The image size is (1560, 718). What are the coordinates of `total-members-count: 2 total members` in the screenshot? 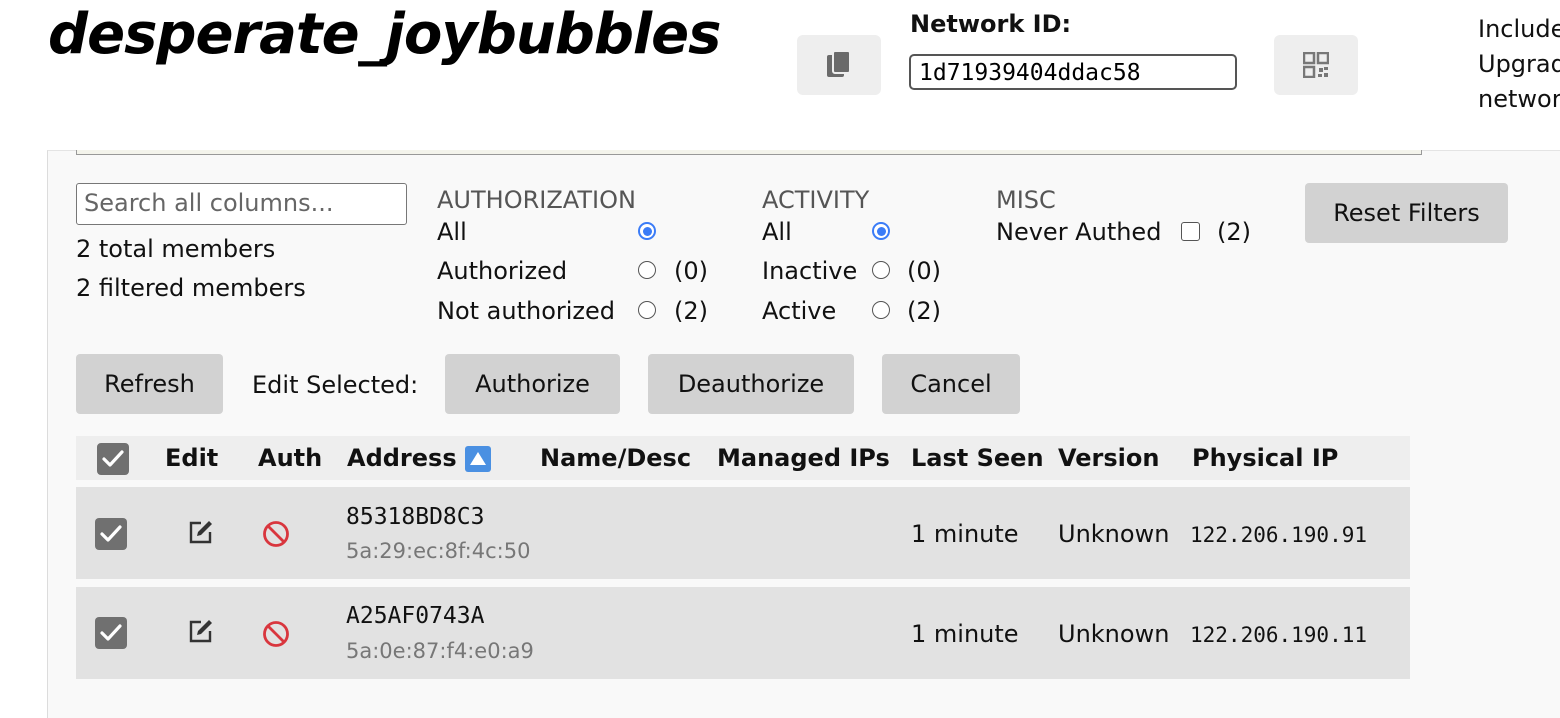 It's located at (176, 249).